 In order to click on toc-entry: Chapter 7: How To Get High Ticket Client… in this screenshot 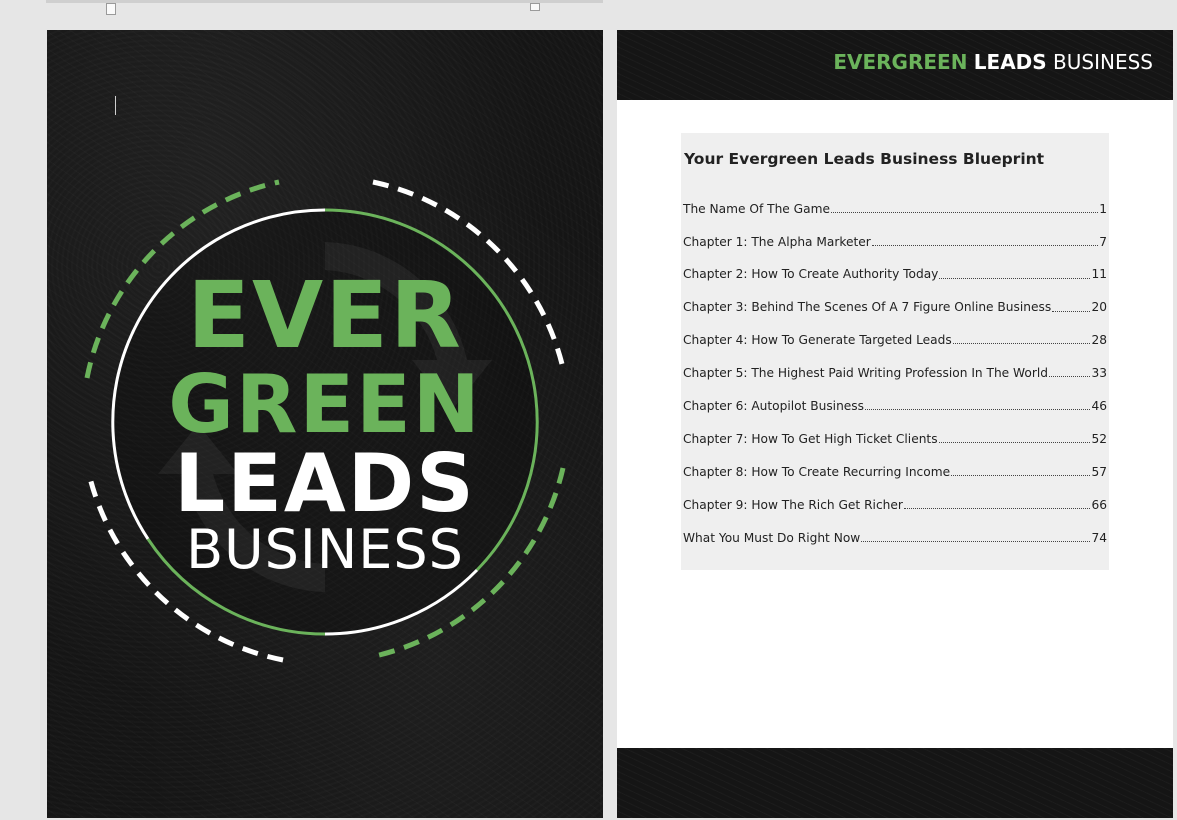, I will do `click(895, 428)`.